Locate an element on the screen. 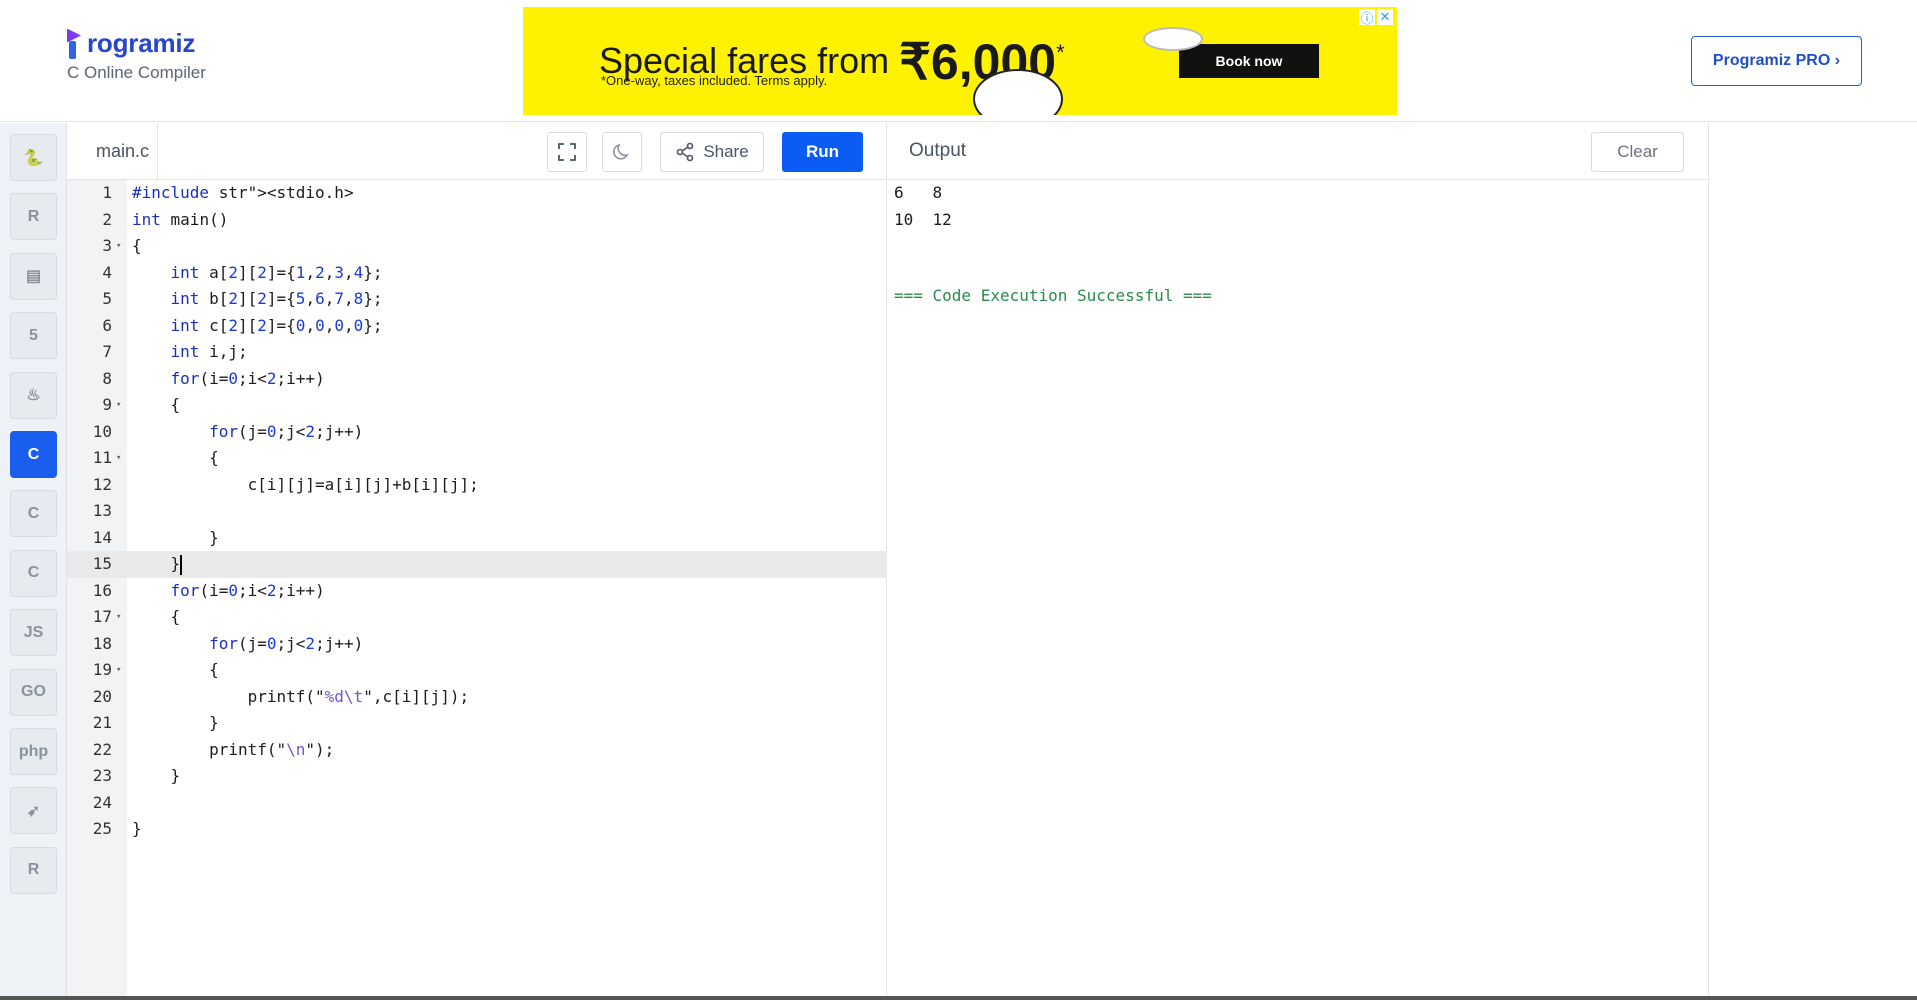  rust-icon: R is located at coordinates (33, 870).